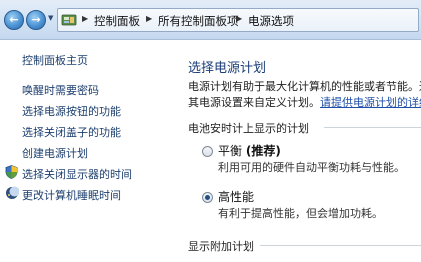 This screenshot has height=262, width=421. I want to click on plan-details-link: 请提供电源计划的详细信, so click(370, 102).